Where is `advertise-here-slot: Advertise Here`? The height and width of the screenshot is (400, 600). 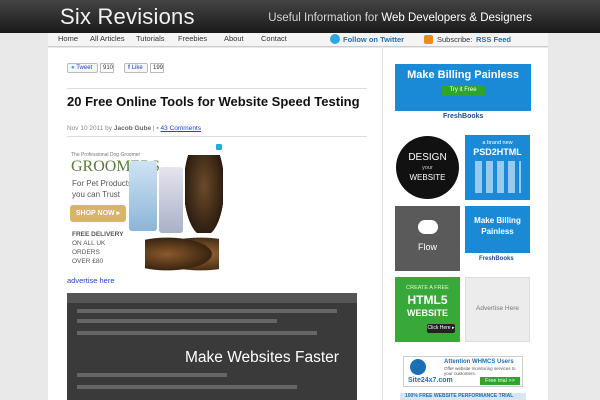 advertise-here-slot: Advertise Here is located at coordinates (497, 309).